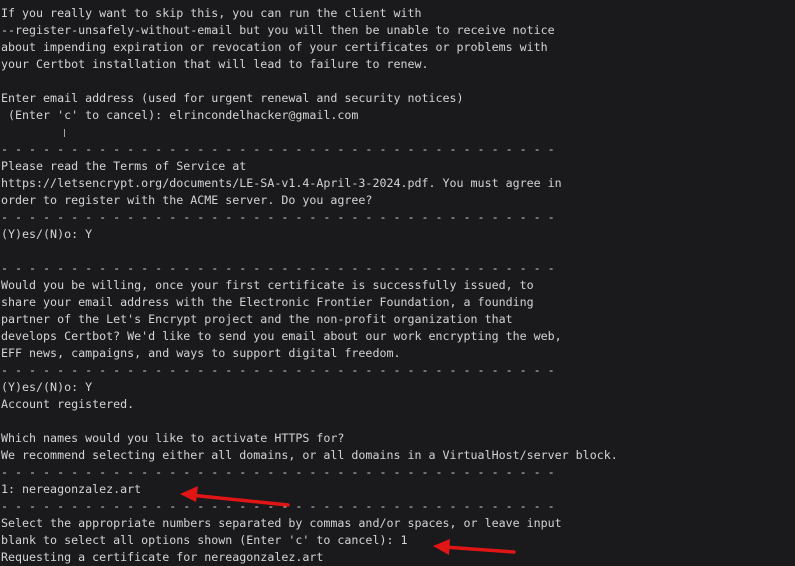  What do you see at coordinates (71, 489) in the screenshot?
I see `terminal-line: 1: nereagonzalez.art` at bounding box center [71, 489].